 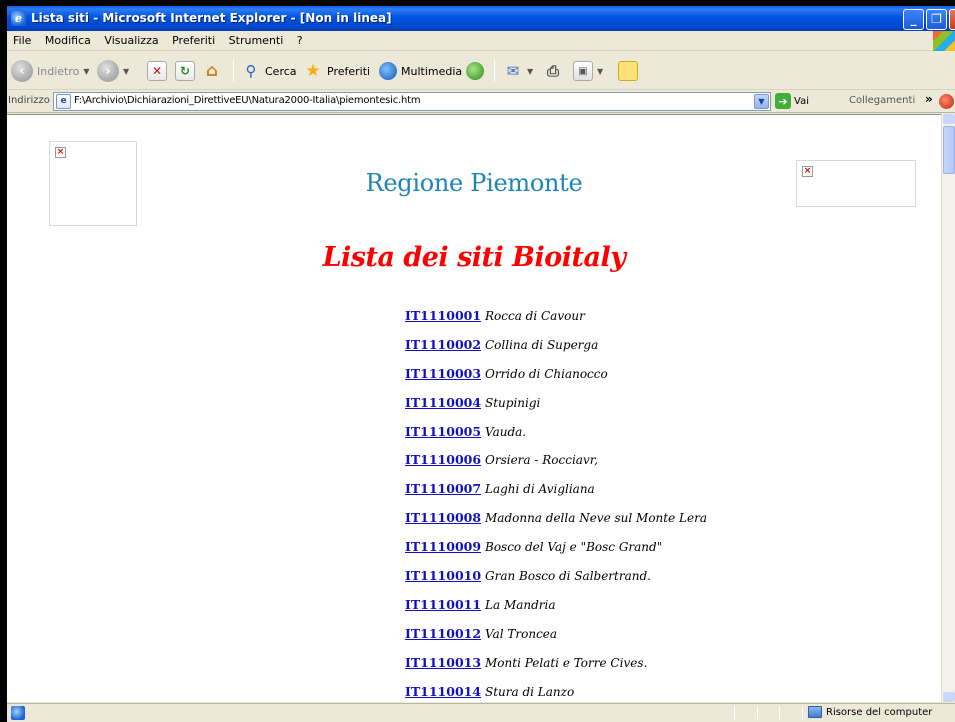 What do you see at coordinates (29, 100) in the screenshot?
I see `address-label: Indirizzo` at bounding box center [29, 100].